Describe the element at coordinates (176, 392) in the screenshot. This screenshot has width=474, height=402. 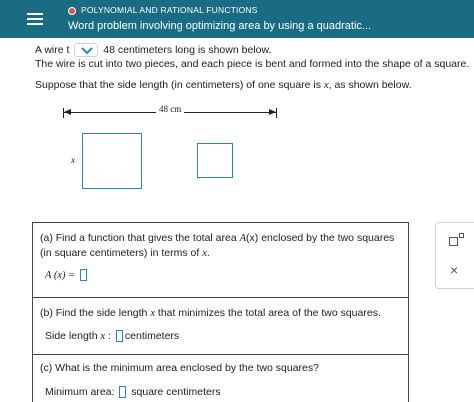
I see `unit-label: square centimeters` at that location.